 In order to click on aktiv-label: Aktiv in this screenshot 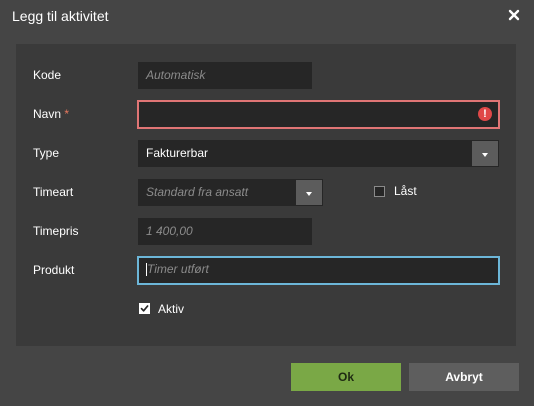, I will do `click(171, 309)`.